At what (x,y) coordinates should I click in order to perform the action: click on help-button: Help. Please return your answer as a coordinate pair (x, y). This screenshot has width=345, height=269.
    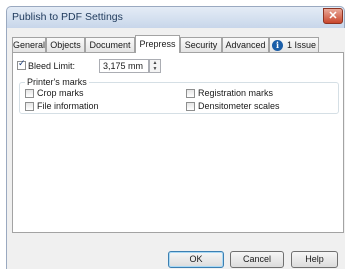
    Looking at the image, I should click on (314, 259).